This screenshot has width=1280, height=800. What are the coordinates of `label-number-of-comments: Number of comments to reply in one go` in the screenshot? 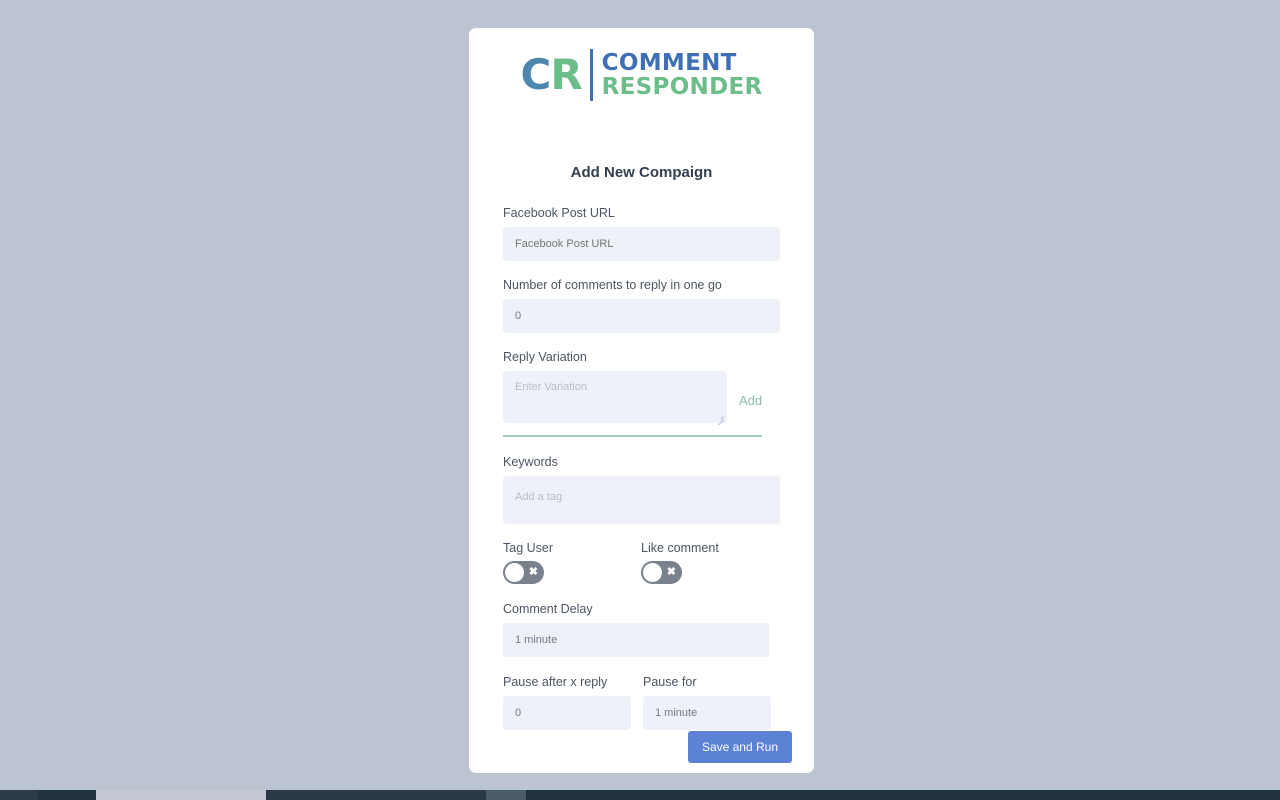 It's located at (612, 285).